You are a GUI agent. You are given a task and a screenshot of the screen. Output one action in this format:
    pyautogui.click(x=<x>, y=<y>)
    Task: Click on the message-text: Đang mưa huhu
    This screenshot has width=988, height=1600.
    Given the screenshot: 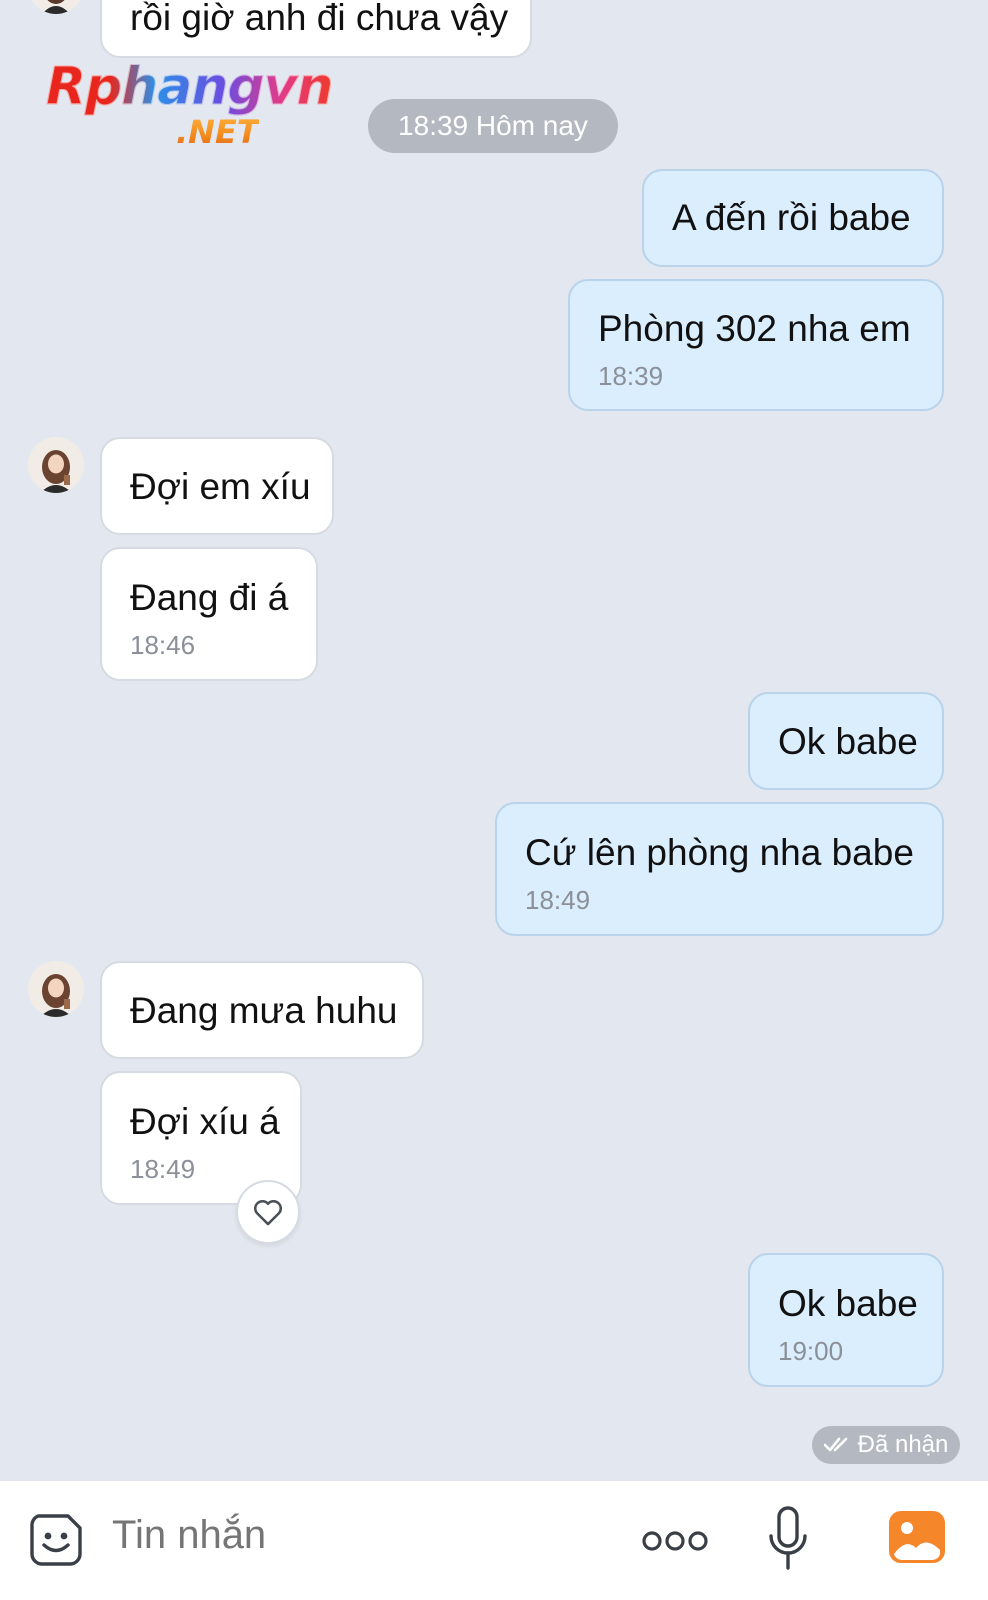 What is the action you would take?
    pyautogui.click(x=264, y=1010)
    